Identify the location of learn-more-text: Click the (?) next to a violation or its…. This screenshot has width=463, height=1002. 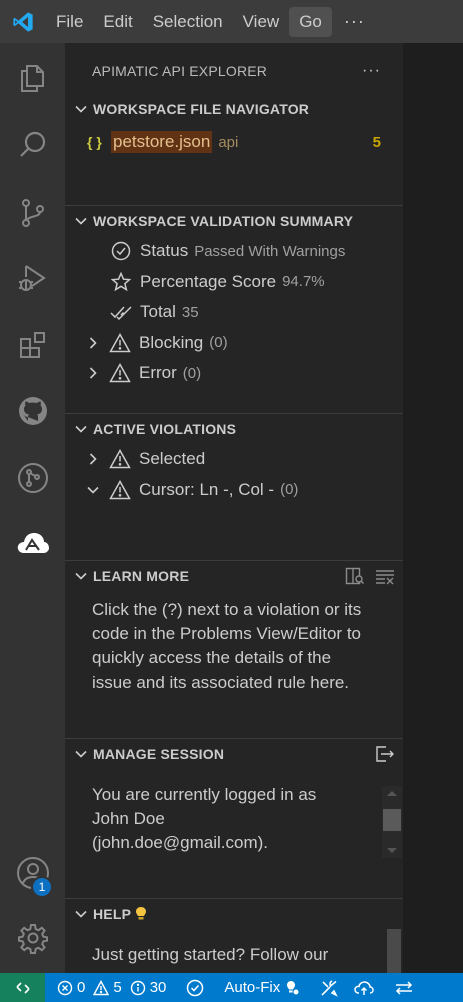
(227, 646).